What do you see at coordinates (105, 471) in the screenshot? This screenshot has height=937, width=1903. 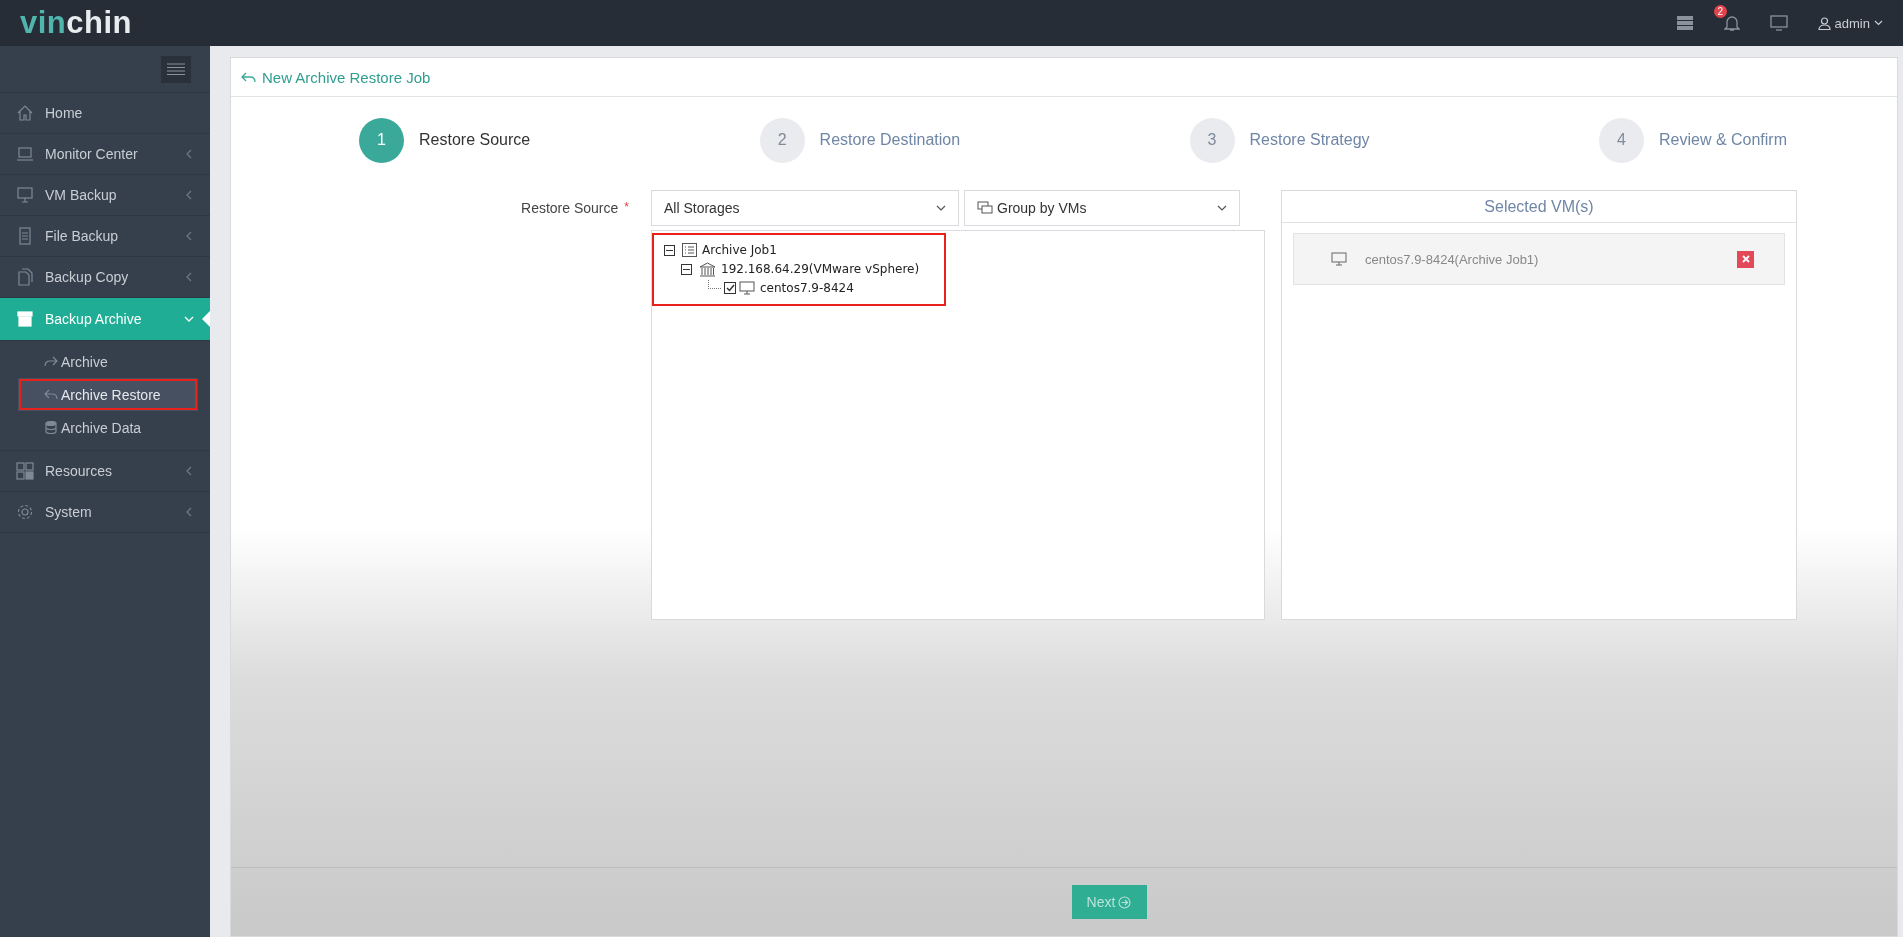 I see `sidebar-item: Resources` at bounding box center [105, 471].